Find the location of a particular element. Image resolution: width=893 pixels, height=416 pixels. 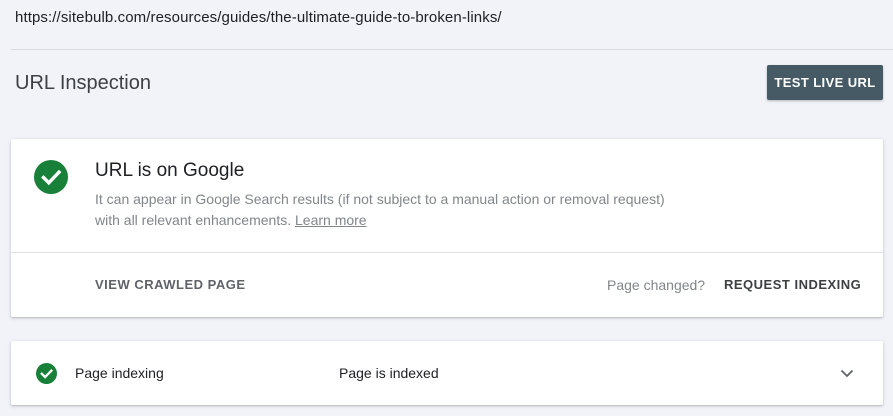

page-indexing-label: Page indexing is located at coordinates (119, 373).